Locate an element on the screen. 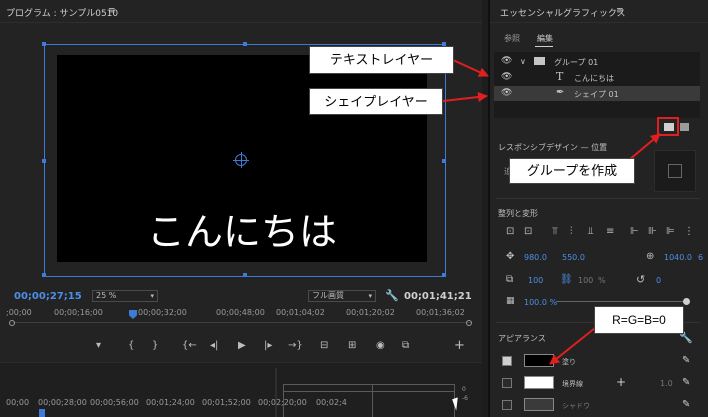  anchor-point-icon is located at coordinates (241, 160).